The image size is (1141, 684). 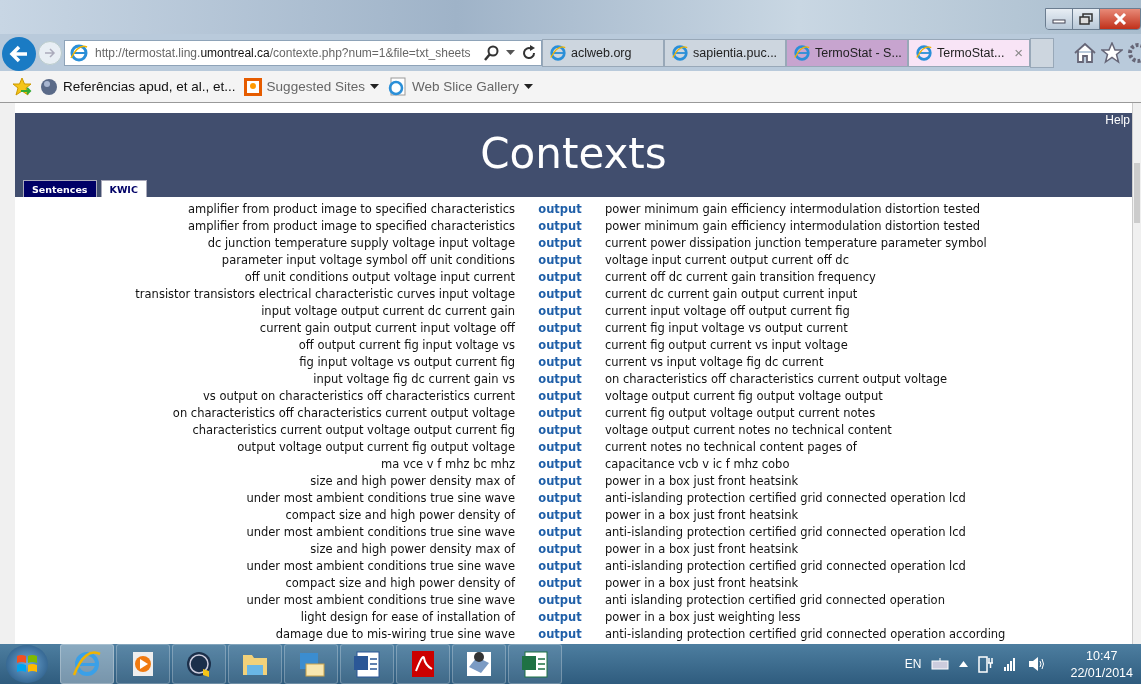 I want to click on left-context: light design for ease of installation of, so click(x=407, y=616).